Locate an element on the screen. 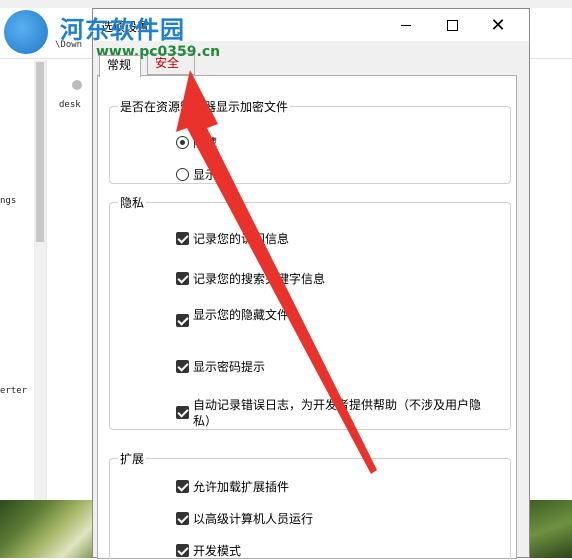  minimize-icon is located at coordinates (406, 25).